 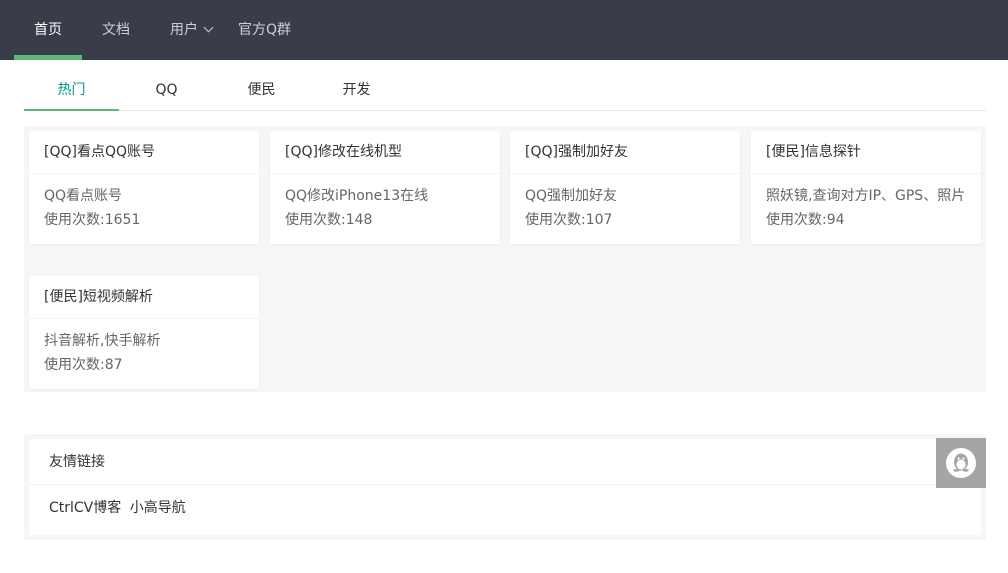 I want to click on qq-penguin-icon, so click(x=961, y=463).